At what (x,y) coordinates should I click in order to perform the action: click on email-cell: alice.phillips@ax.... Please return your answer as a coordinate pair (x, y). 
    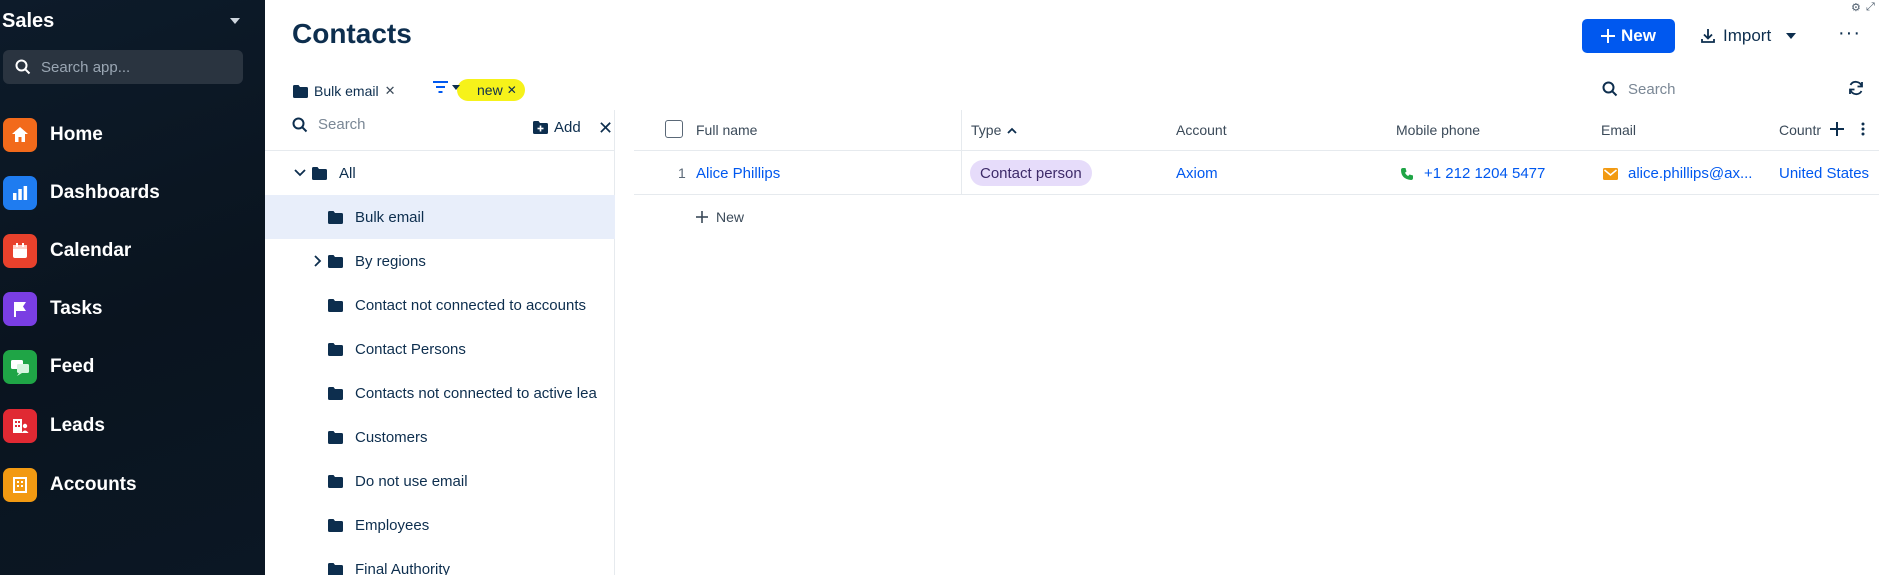
    Looking at the image, I should click on (1677, 173).